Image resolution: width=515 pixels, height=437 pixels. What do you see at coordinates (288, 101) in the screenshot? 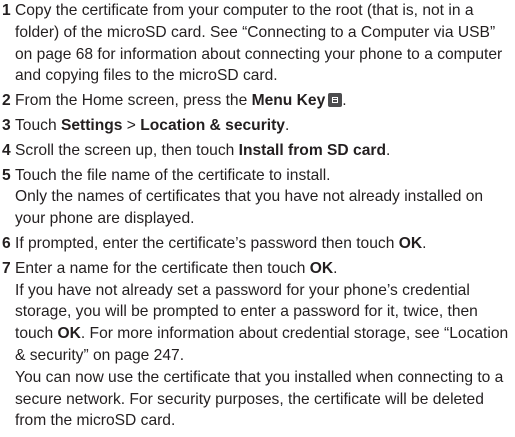
I see `menu-key-label: Menu Key` at bounding box center [288, 101].